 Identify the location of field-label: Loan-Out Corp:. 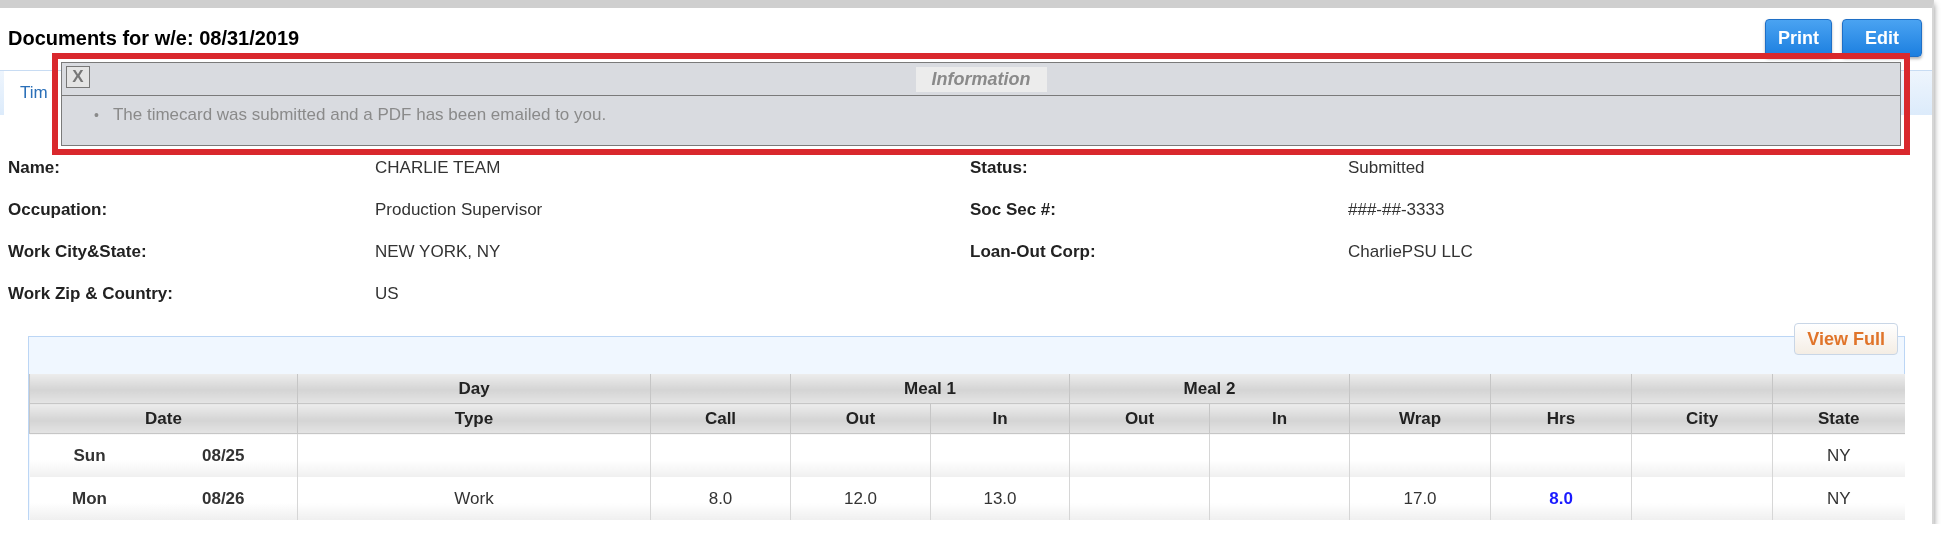
(1033, 252).